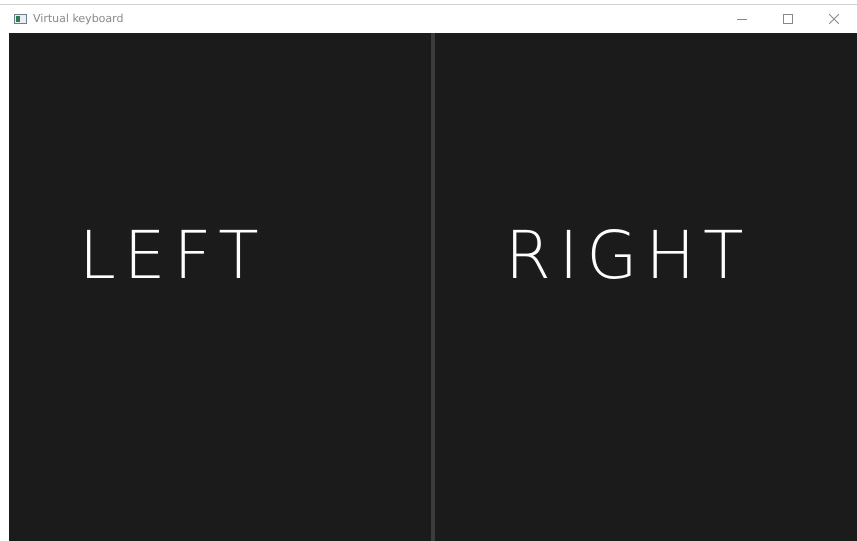  What do you see at coordinates (788, 19) in the screenshot?
I see `maximize-icon` at bounding box center [788, 19].